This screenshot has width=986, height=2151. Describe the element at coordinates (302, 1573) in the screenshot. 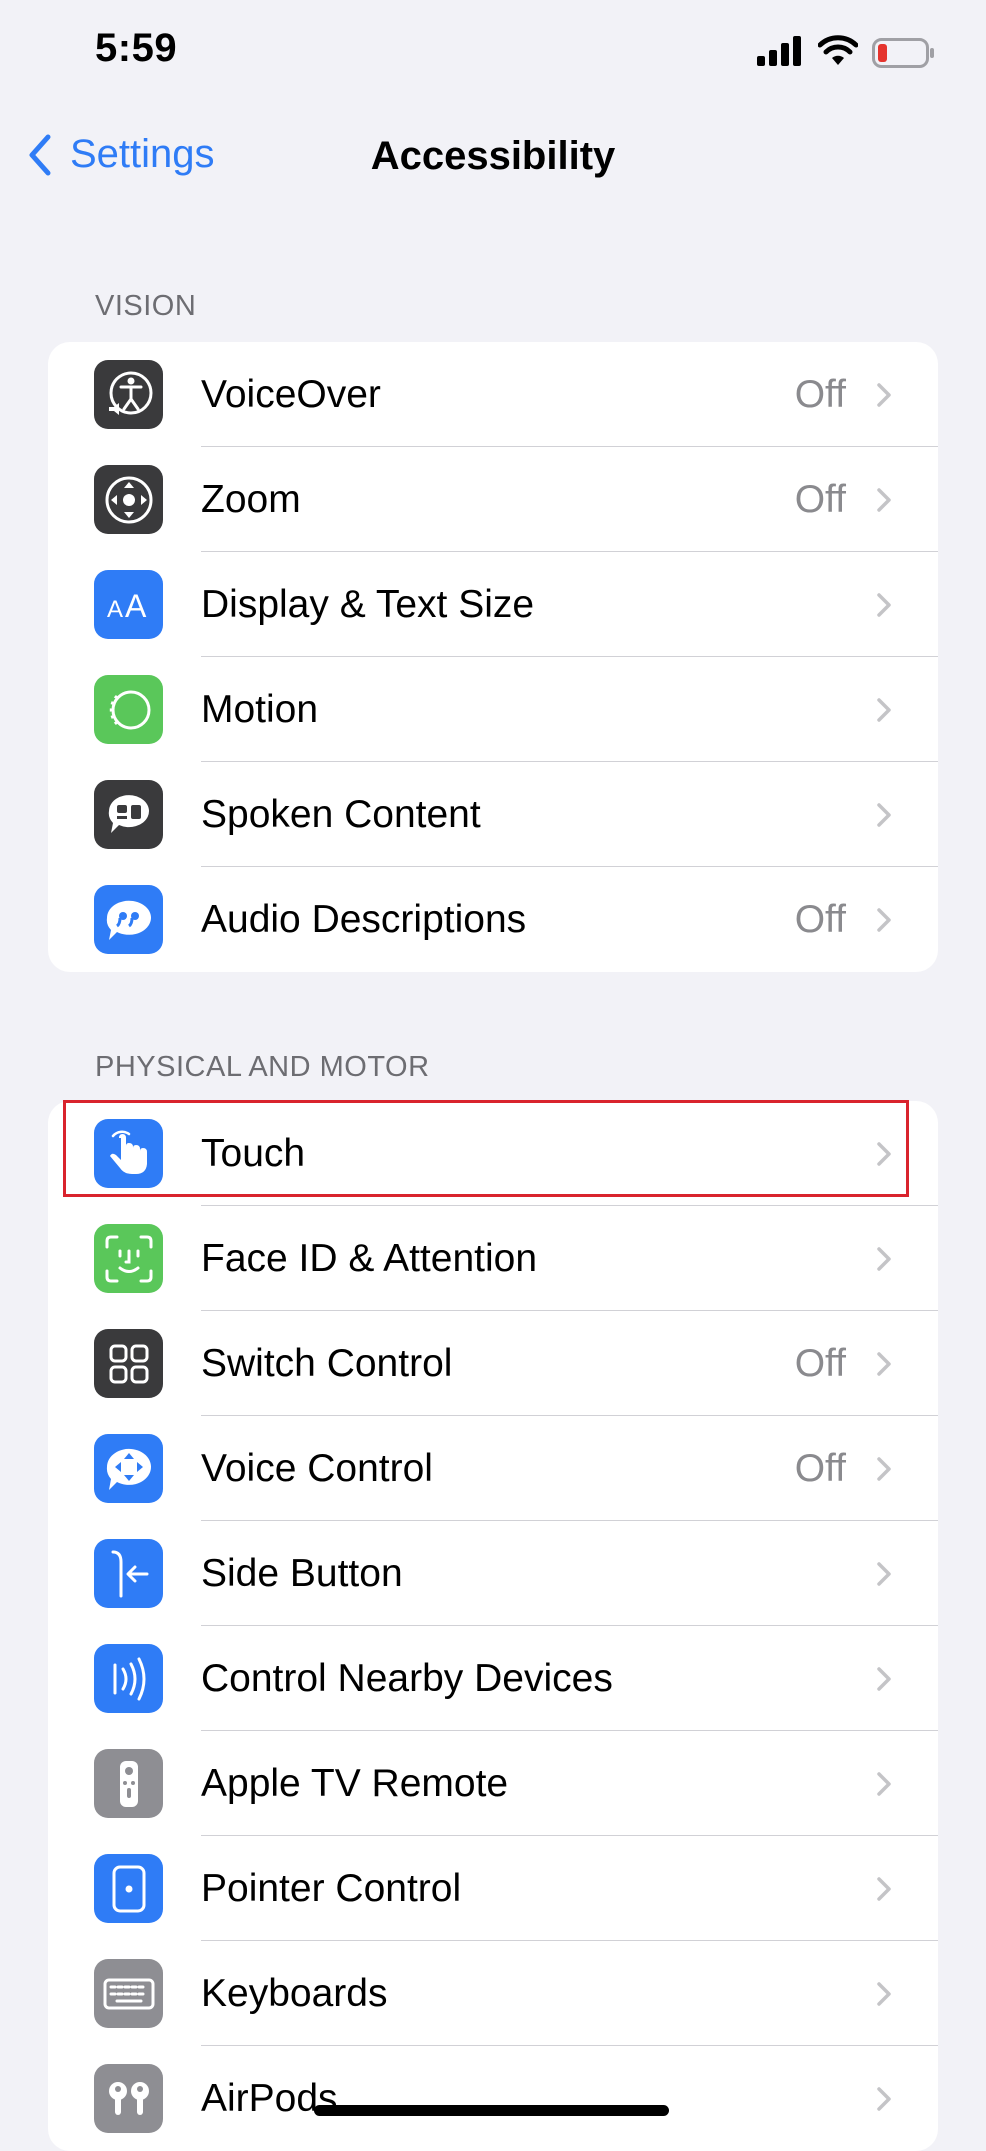

I see `row-label: Side Button` at that location.